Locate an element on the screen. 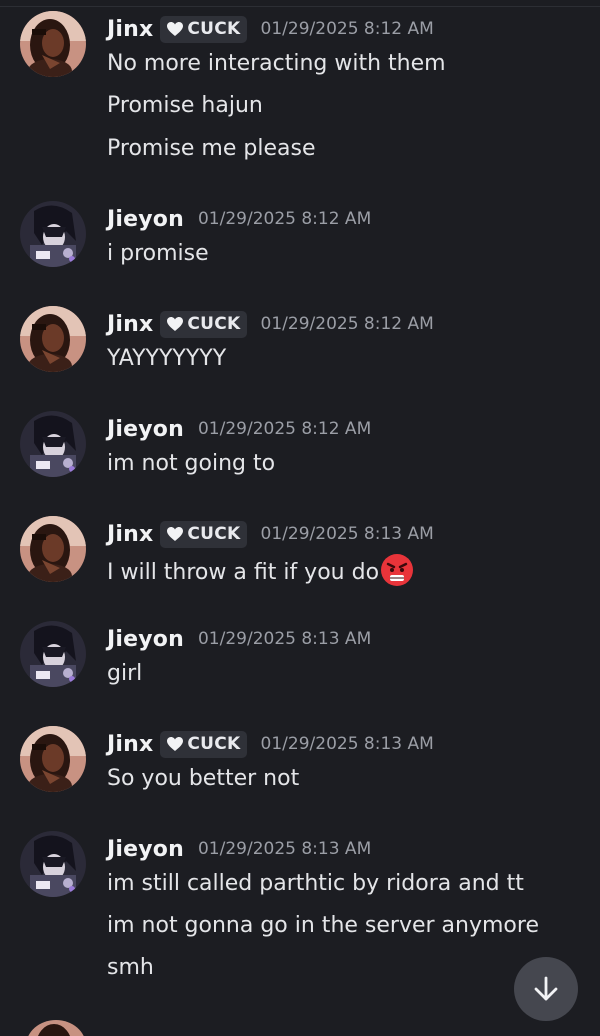  message-text-content: I will throw a fit if you do is located at coordinates (243, 572).